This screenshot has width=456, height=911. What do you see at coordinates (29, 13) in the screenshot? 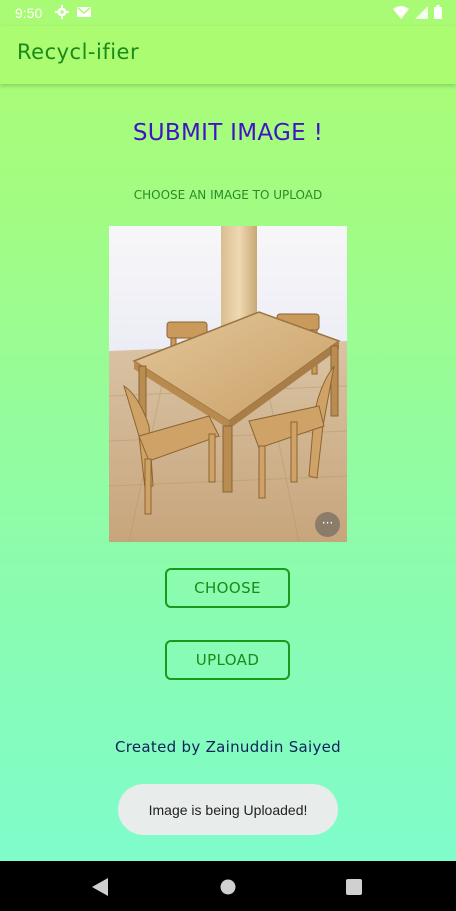
I see `status-time: 9:50` at bounding box center [29, 13].